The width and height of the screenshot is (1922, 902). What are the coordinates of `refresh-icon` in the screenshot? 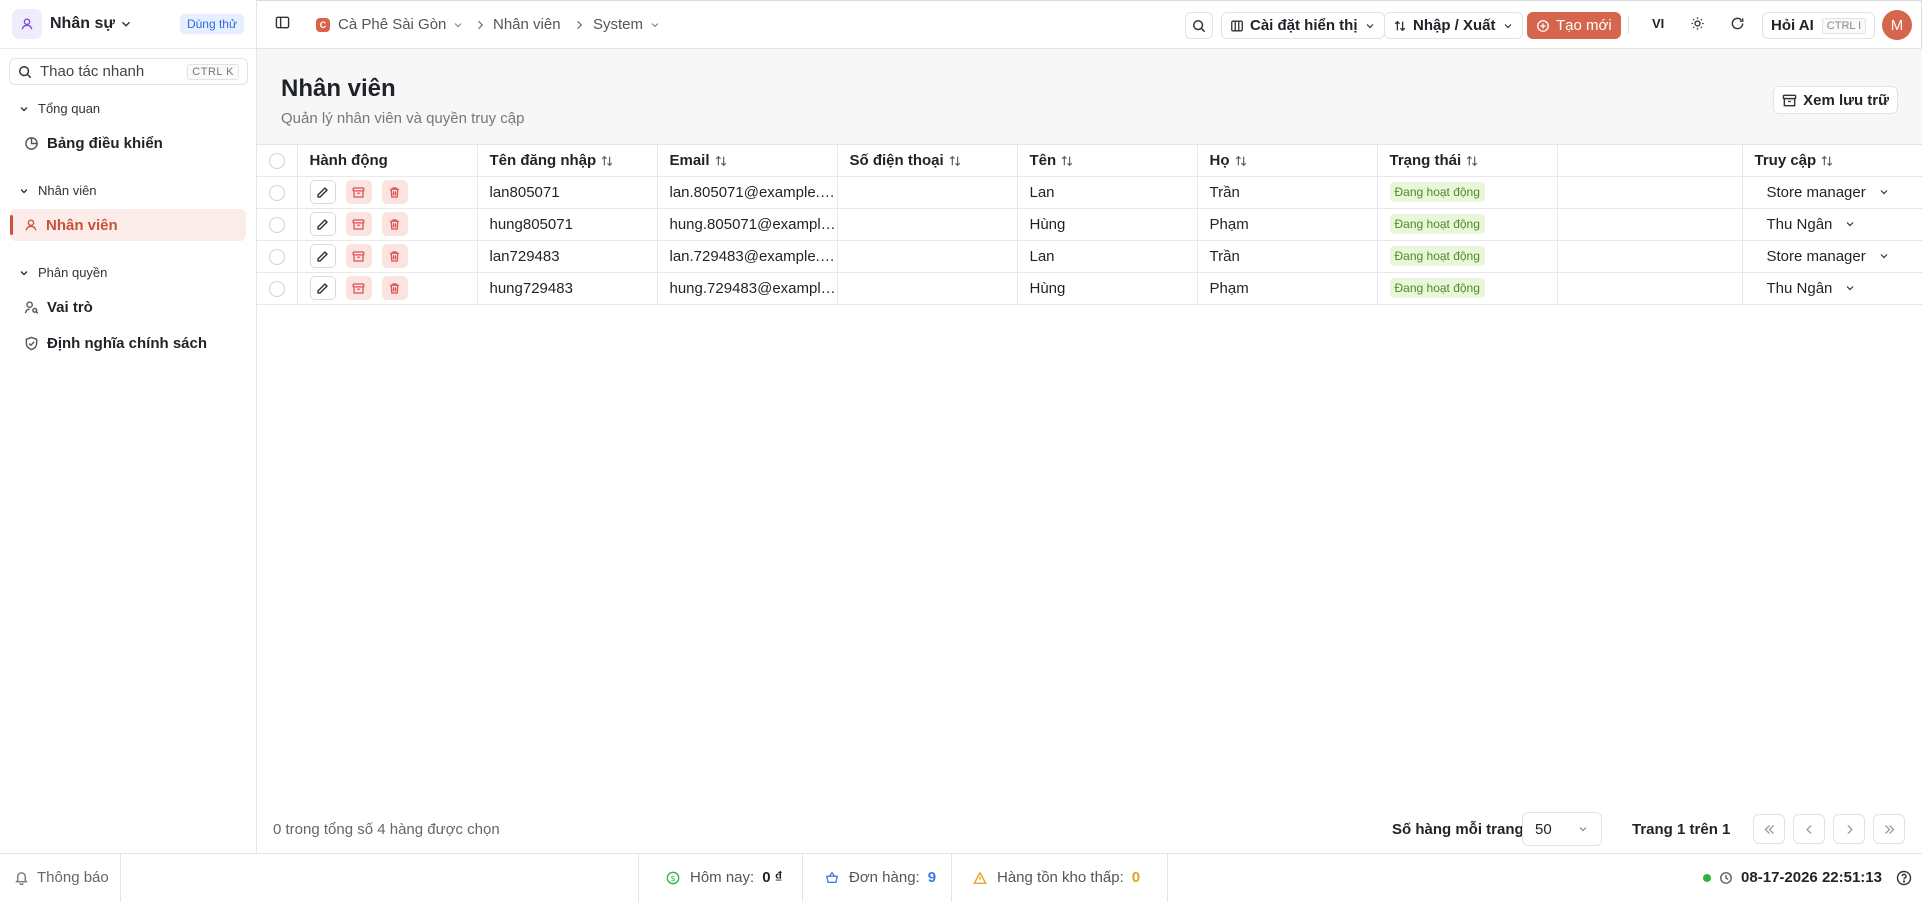 It's located at (1737, 25).